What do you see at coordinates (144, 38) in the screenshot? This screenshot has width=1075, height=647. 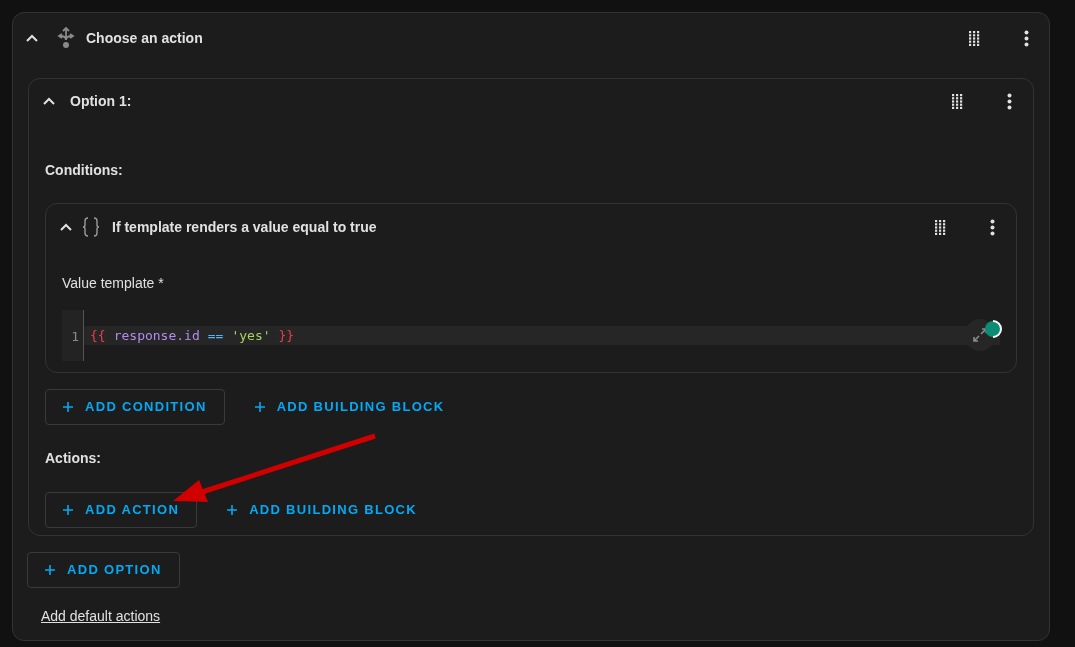 I see `card-title: Choose an action` at bounding box center [144, 38].